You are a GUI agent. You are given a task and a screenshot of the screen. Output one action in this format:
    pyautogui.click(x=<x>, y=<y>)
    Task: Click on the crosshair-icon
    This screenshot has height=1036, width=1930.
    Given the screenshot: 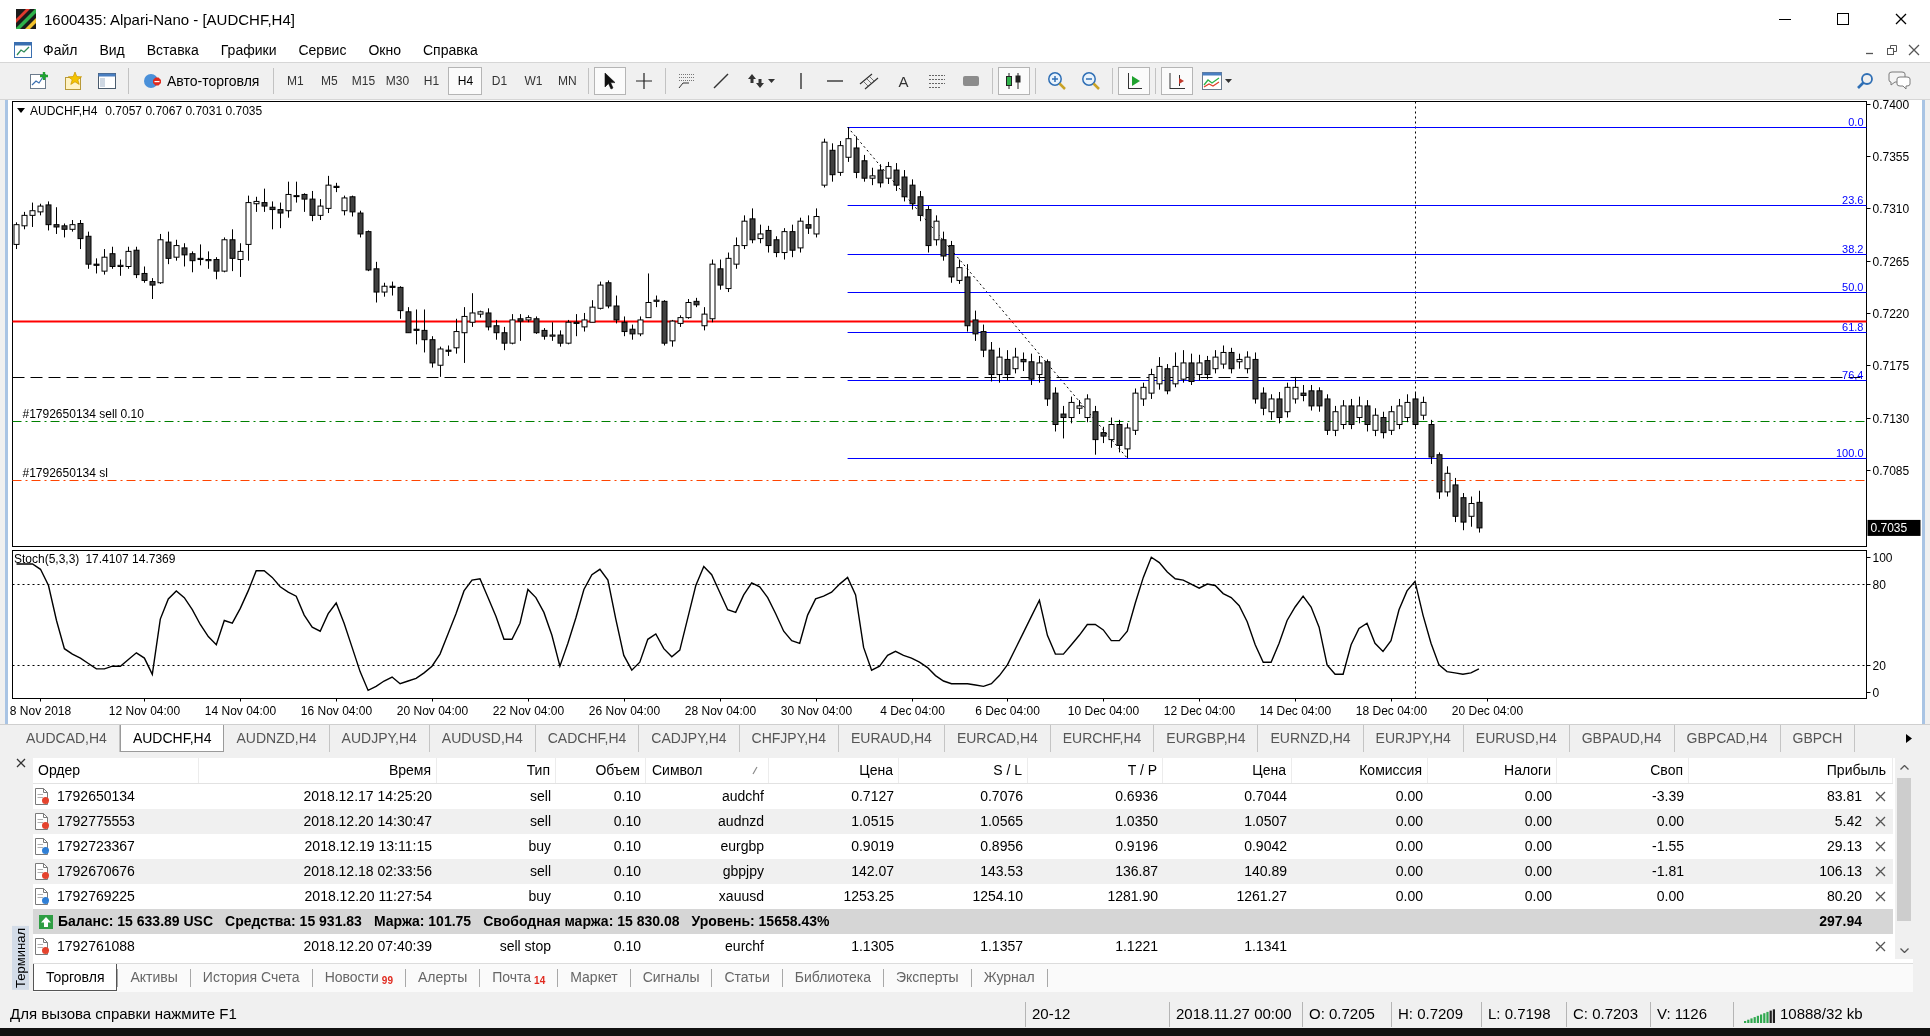 What is the action you would take?
    pyautogui.click(x=644, y=81)
    